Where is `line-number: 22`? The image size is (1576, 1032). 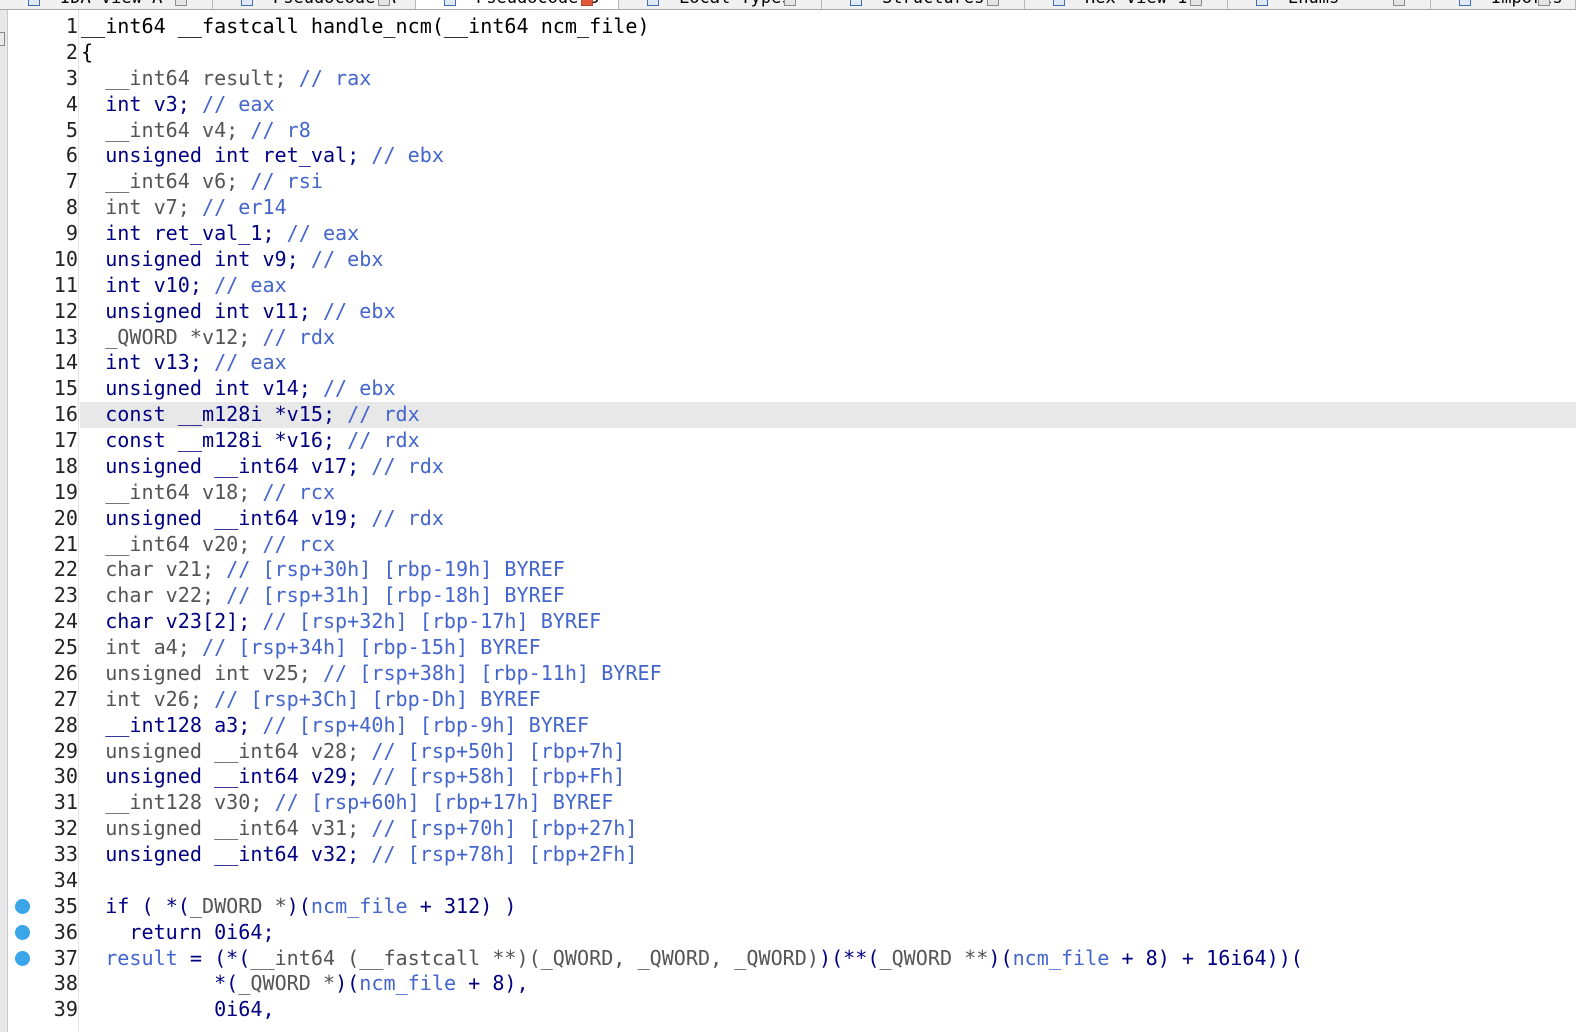 line-number: 22 is located at coordinates (65, 569).